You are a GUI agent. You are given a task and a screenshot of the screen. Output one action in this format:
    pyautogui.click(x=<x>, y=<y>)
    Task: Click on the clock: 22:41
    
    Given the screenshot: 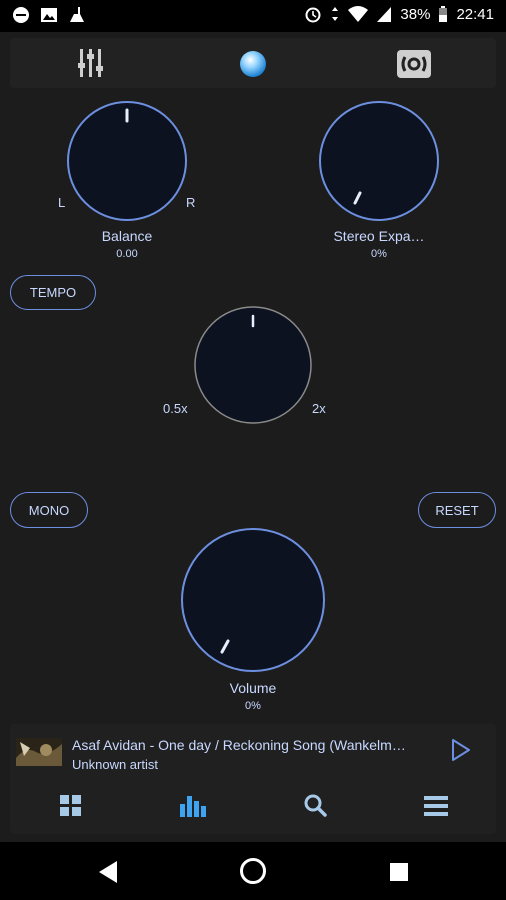 What is the action you would take?
    pyautogui.click(x=475, y=14)
    